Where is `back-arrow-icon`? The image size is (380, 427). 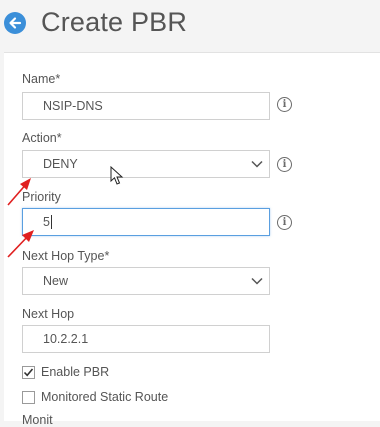 back-arrow-icon is located at coordinates (15, 23).